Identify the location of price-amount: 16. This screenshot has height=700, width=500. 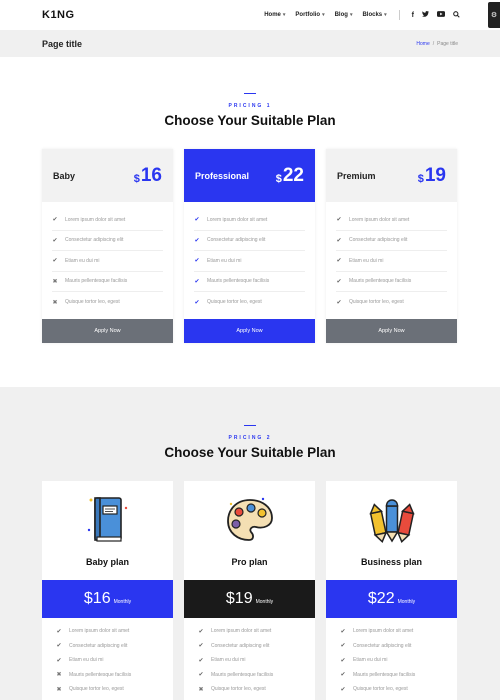
(151, 175).